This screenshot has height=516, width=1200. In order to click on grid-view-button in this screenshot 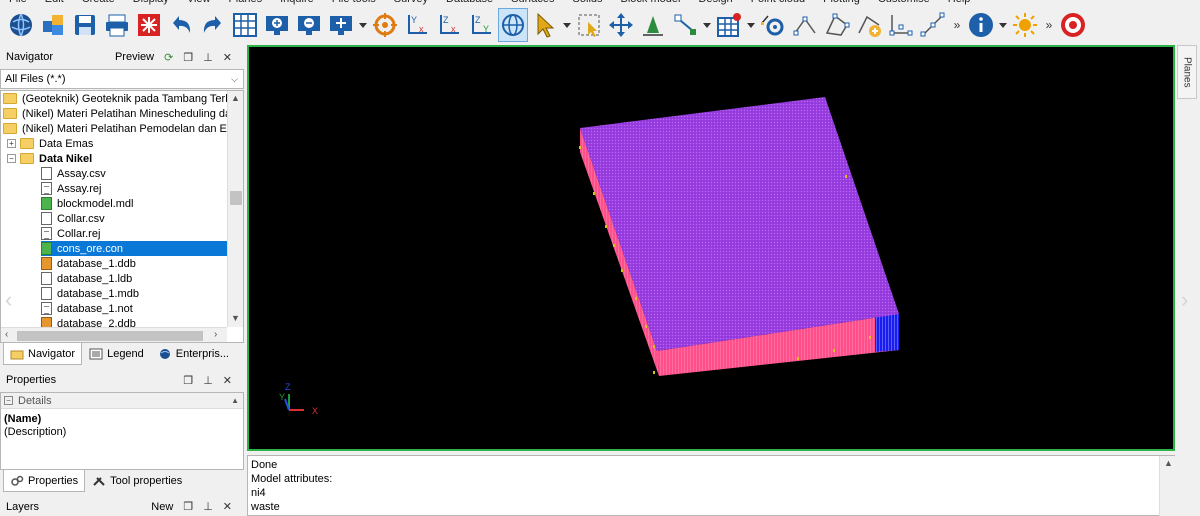, I will do `click(245, 25)`.